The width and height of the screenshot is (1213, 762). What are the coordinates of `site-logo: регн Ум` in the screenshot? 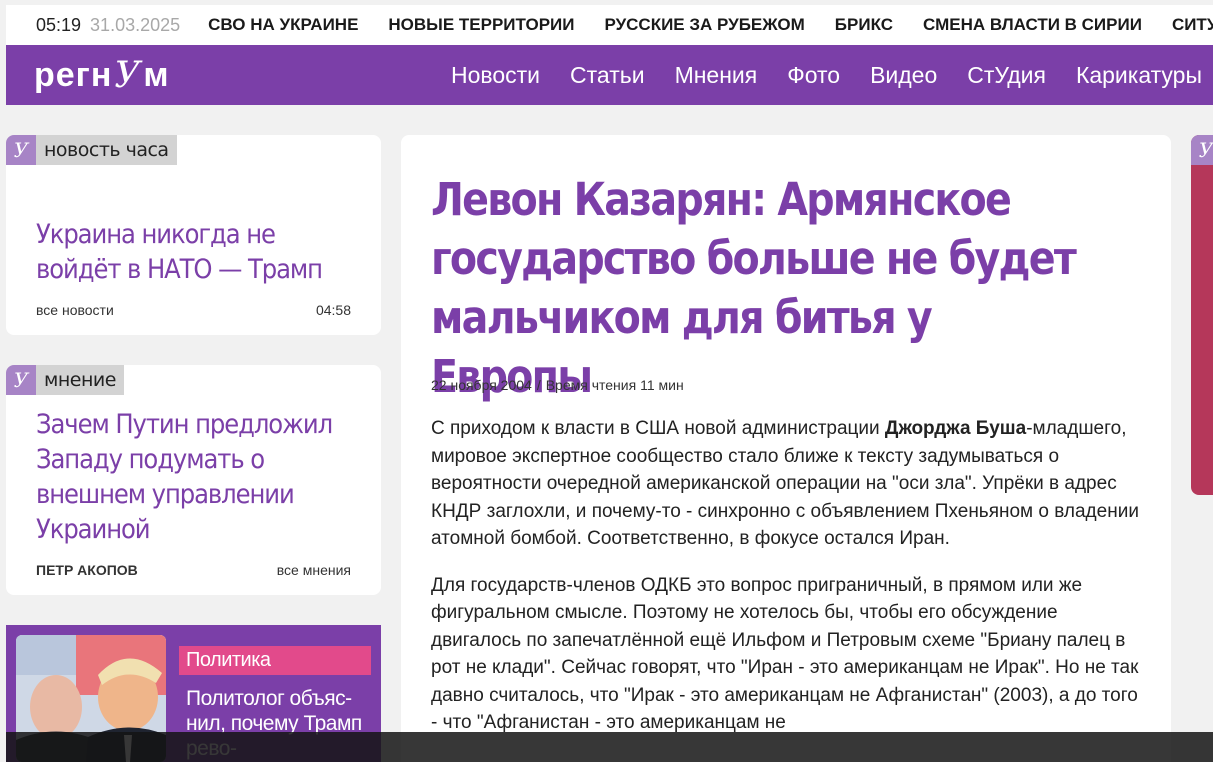 It's located at (102, 75).